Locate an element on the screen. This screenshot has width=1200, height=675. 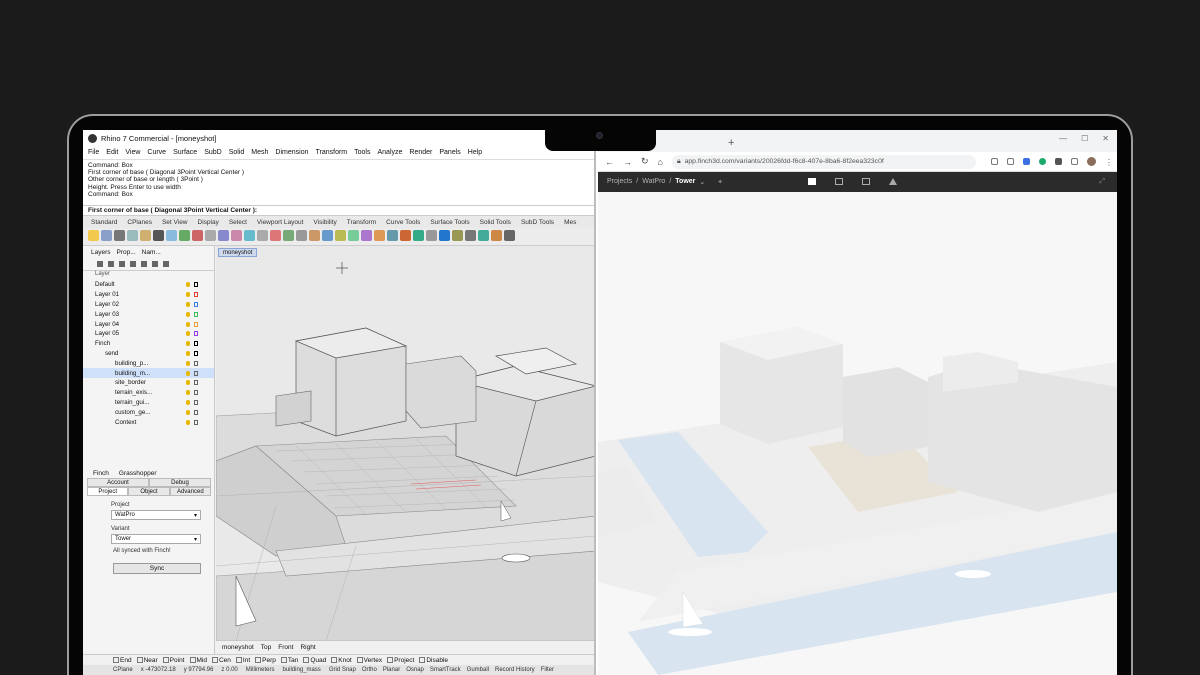
osnap-tan: Tan is located at coordinates (289, 660).